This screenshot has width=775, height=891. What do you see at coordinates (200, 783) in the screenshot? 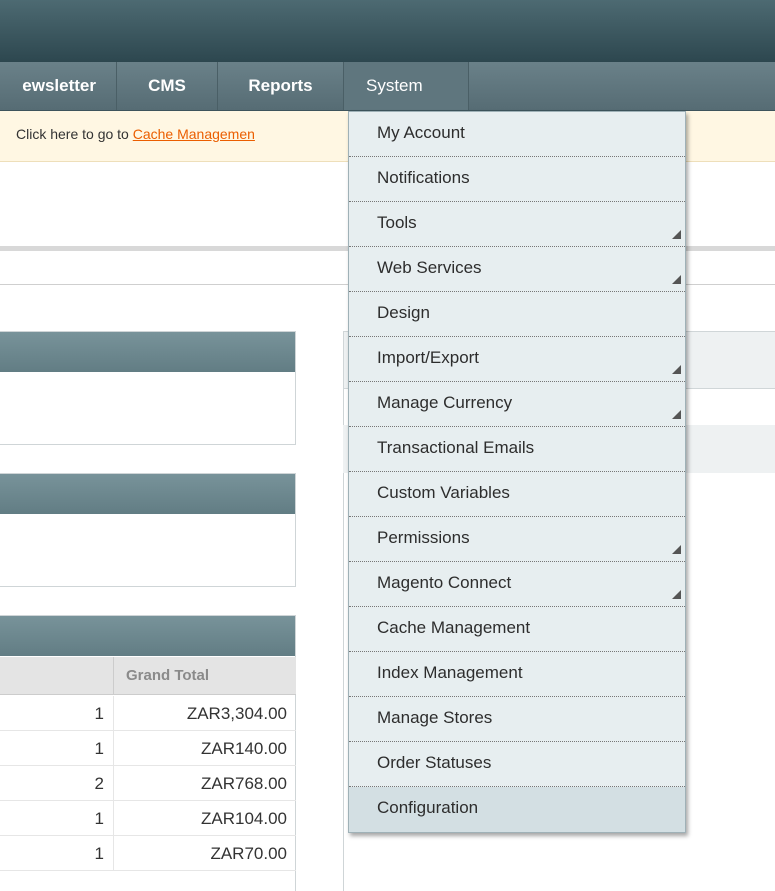
I see `row-grand-total: ZAR768.00` at bounding box center [200, 783].